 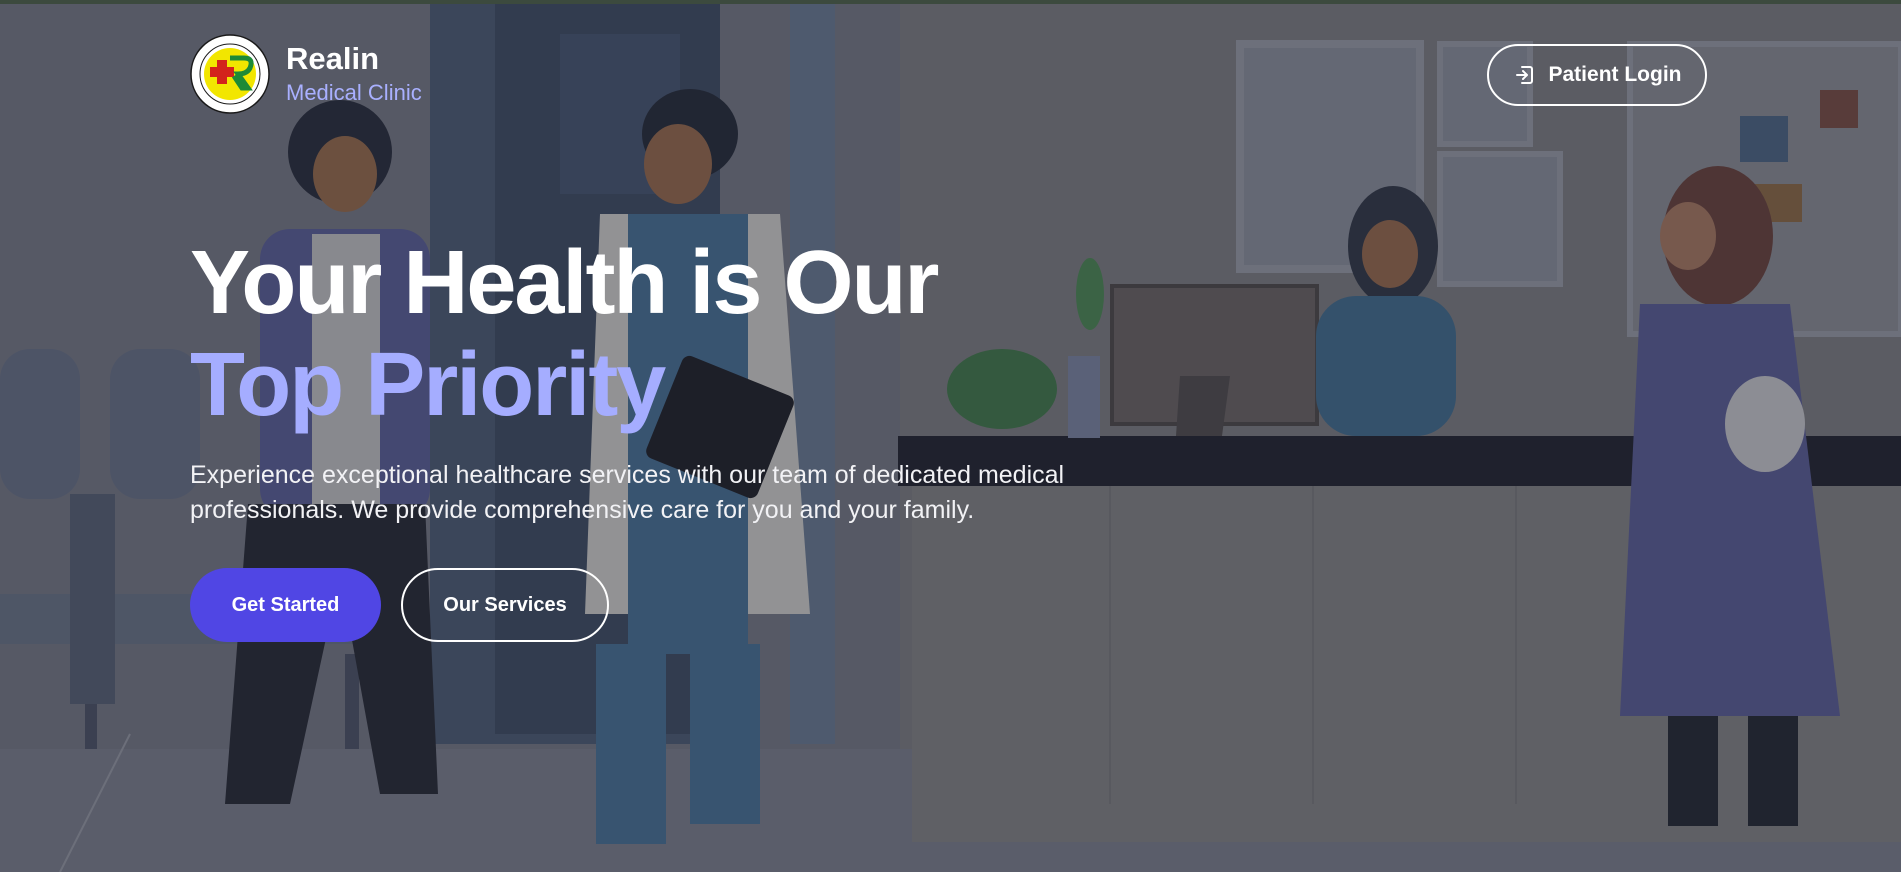 I want to click on get-started-button: Get Started, so click(x=285, y=605).